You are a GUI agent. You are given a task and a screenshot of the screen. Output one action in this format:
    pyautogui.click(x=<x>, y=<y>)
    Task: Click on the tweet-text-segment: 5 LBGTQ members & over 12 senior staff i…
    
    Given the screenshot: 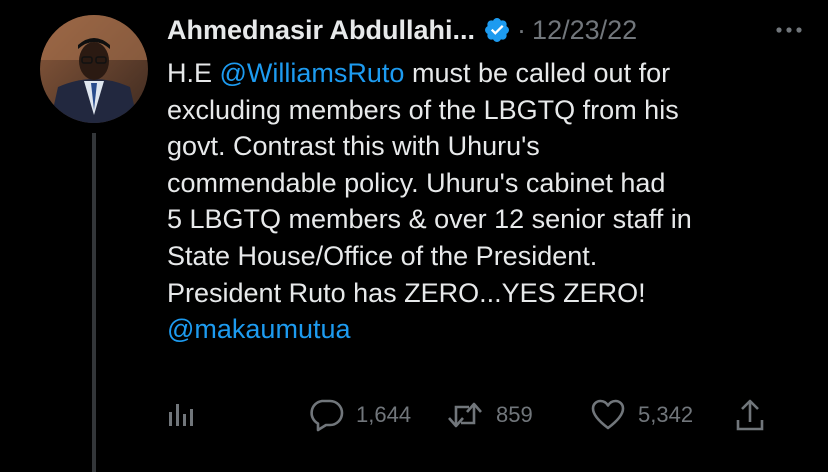 What is the action you would take?
    pyautogui.click(x=429, y=219)
    